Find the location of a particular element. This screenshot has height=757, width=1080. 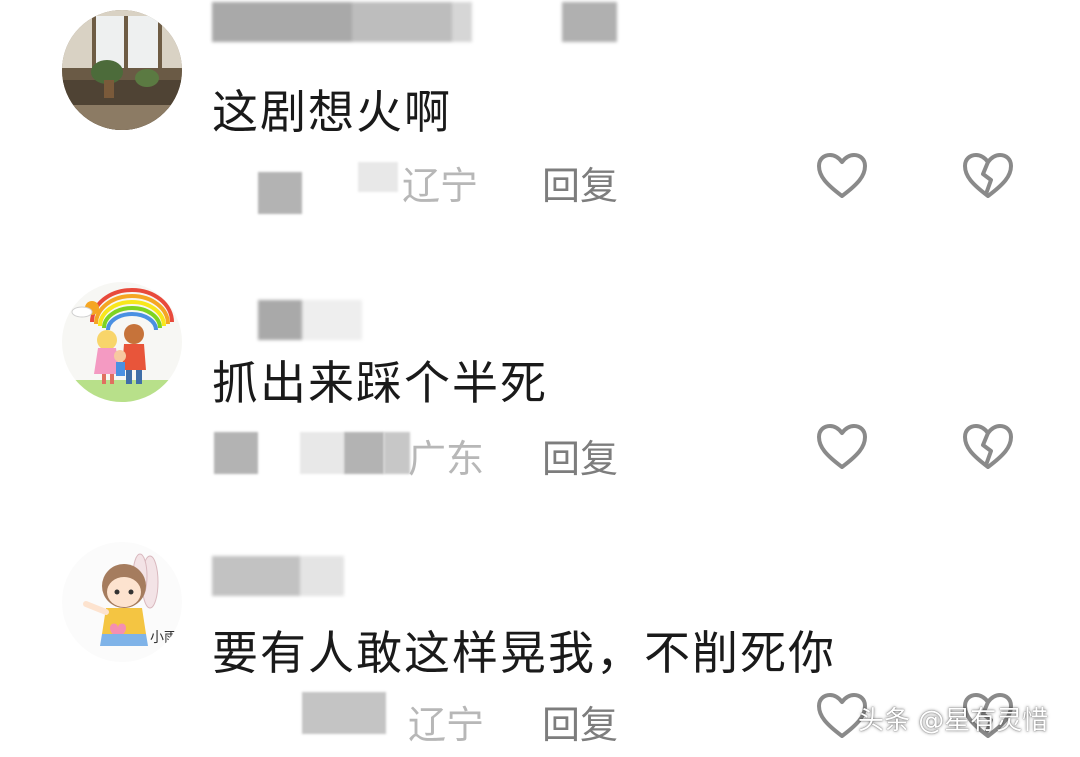

location-label: 广东 is located at coordinates (446, 459).